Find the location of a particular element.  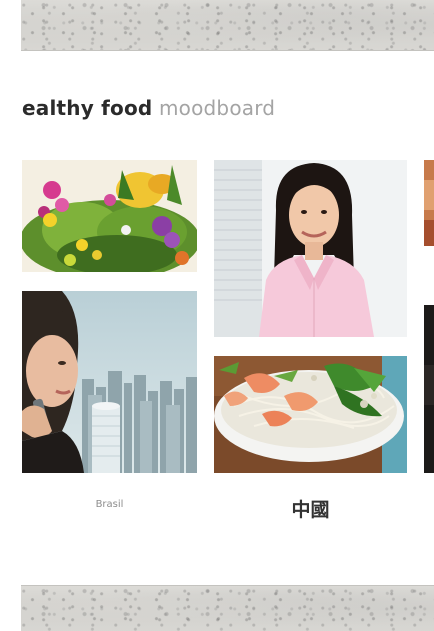

partial-photo-mid-right is located at coordinates (429, 389).